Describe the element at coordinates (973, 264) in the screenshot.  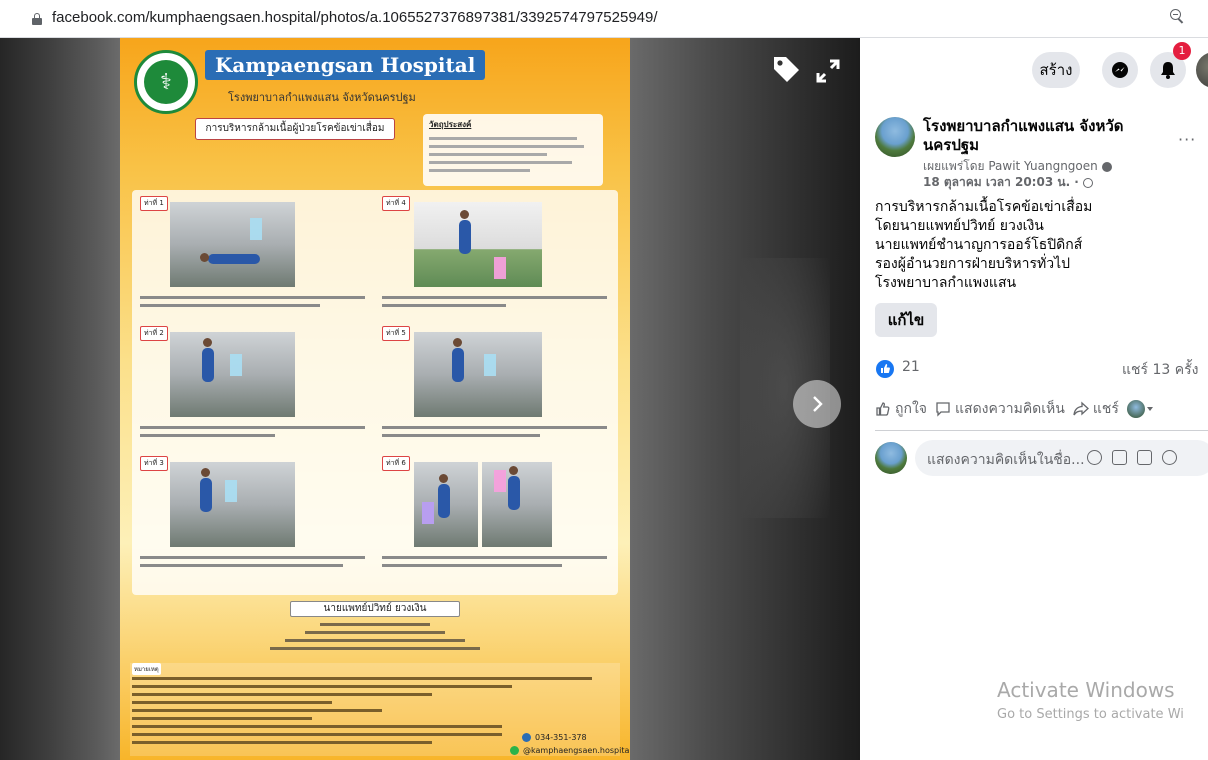
I see `caption-line: รองผู้อำนวยการฝ่ายบริหารทั่วไป` at that location.